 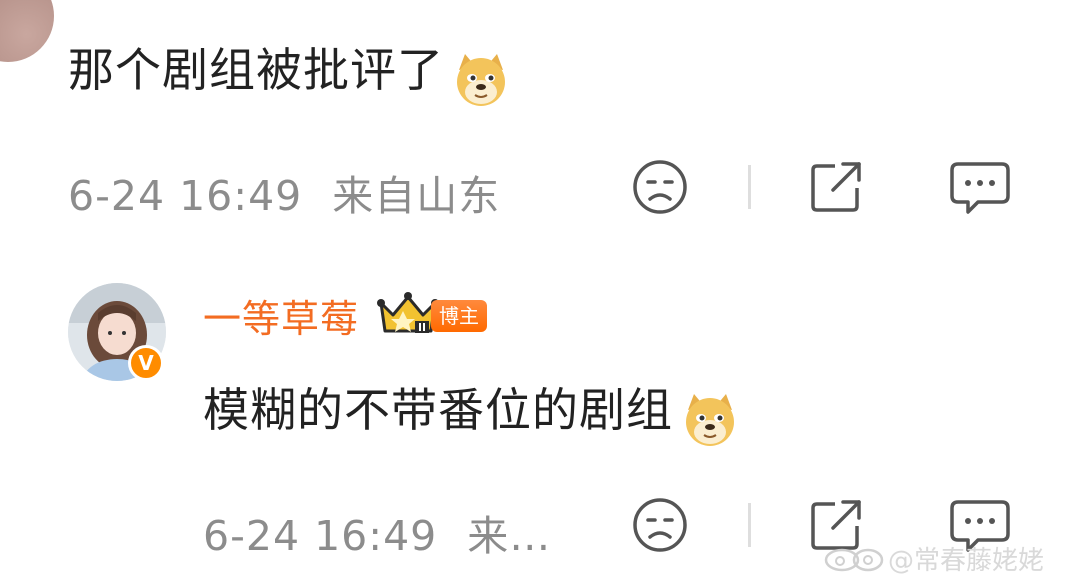 I want to click on comment-1-meta: 6-24 16:49 来自山东, so click(x=284, y=192).